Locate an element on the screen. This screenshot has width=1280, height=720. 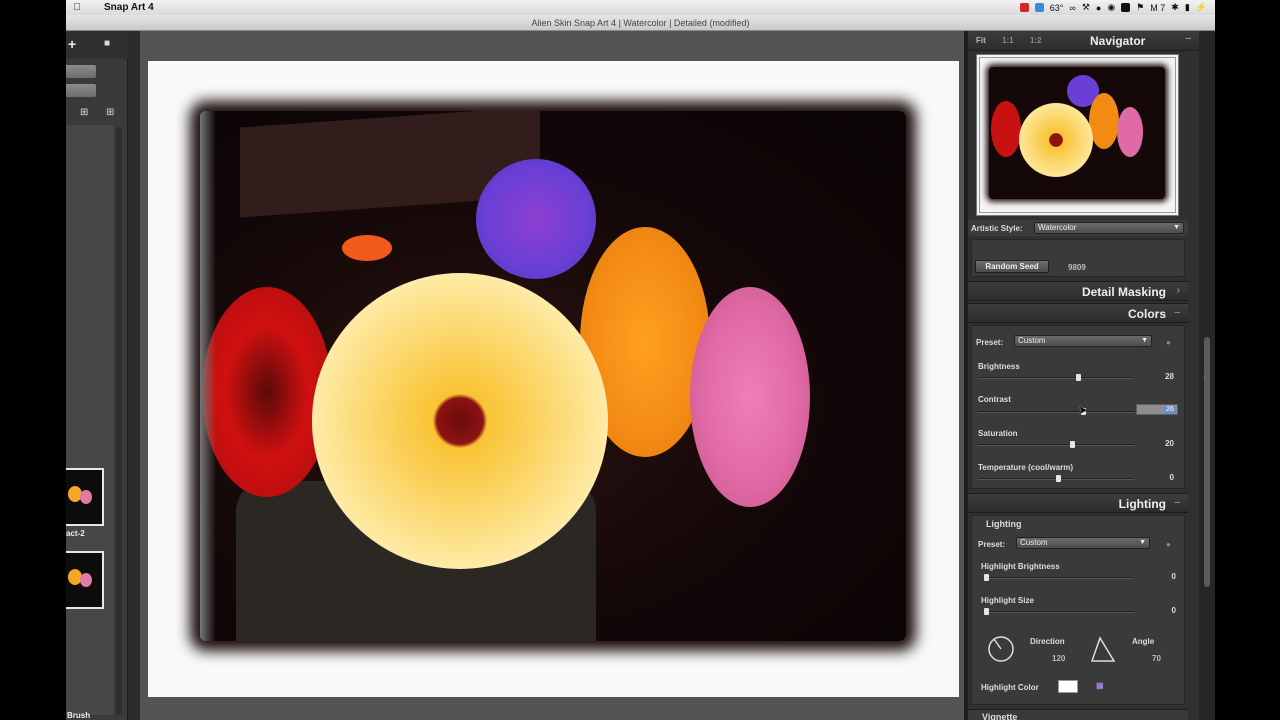
color-picker-icon: ▦ is located at coordinates (1100, 685).